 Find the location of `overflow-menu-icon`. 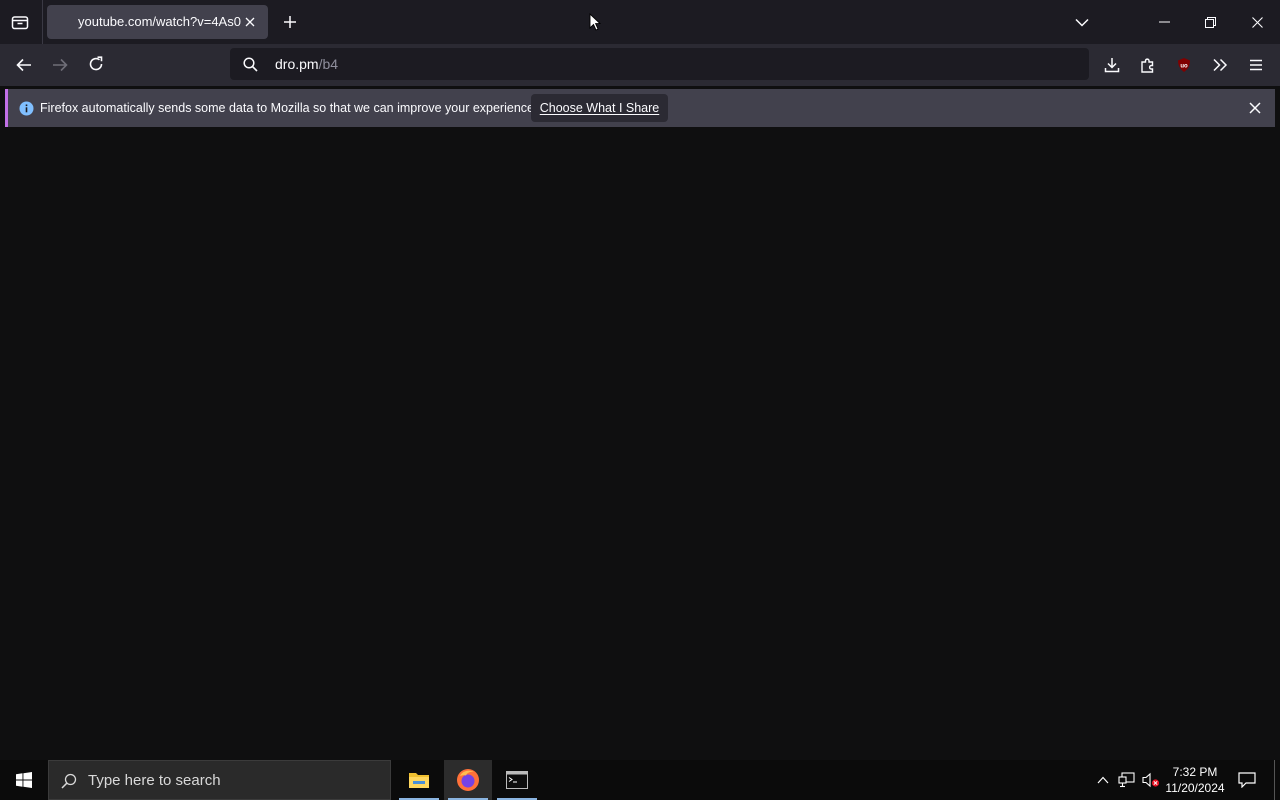

overflow-menu-icon is located at coordinates (1220, 65).